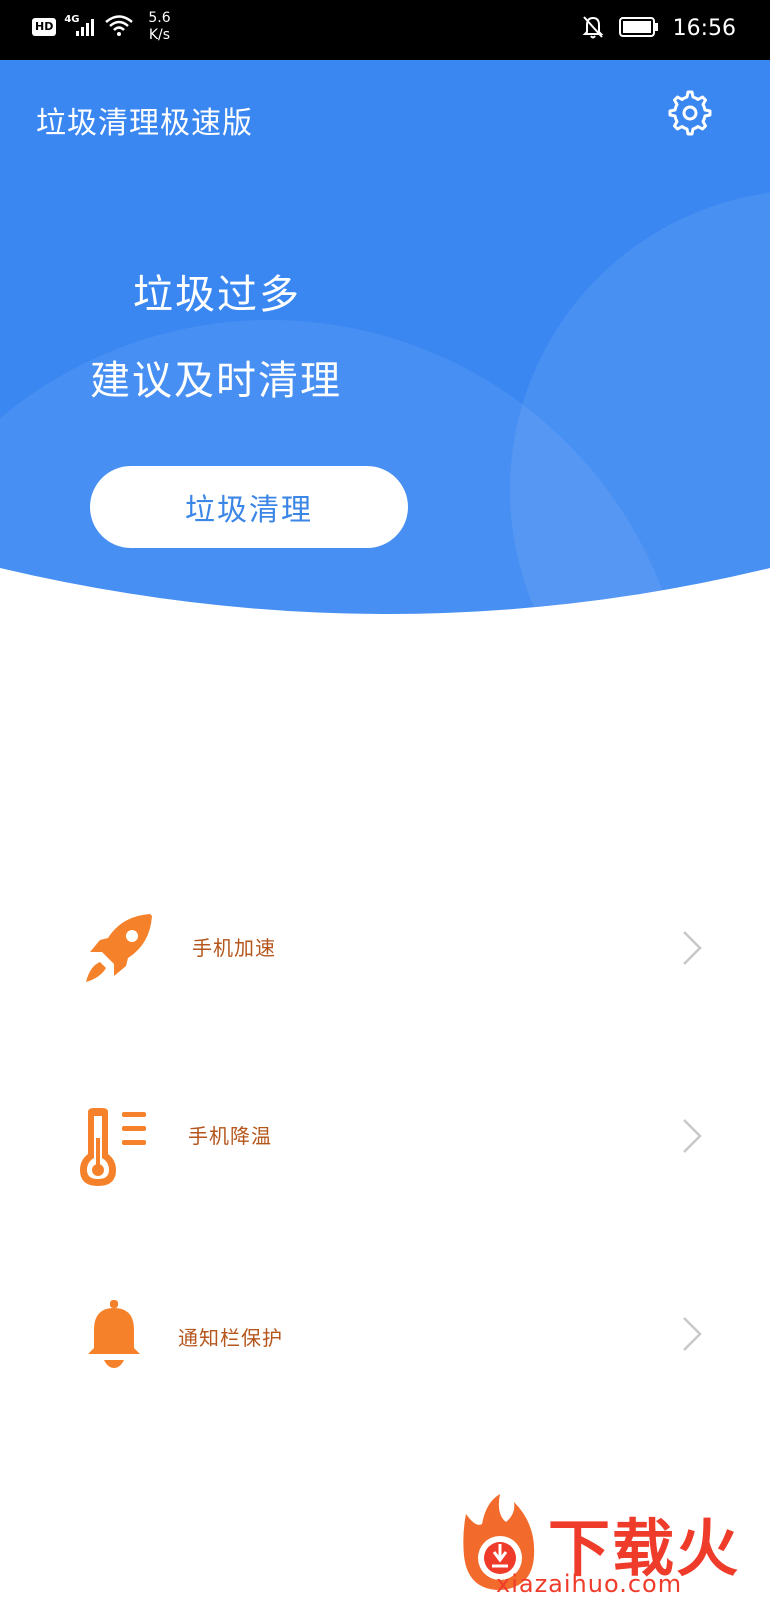  Describe the element at coordinates (124, 1340) in the screenshot. I see `bell-icon` at that location.